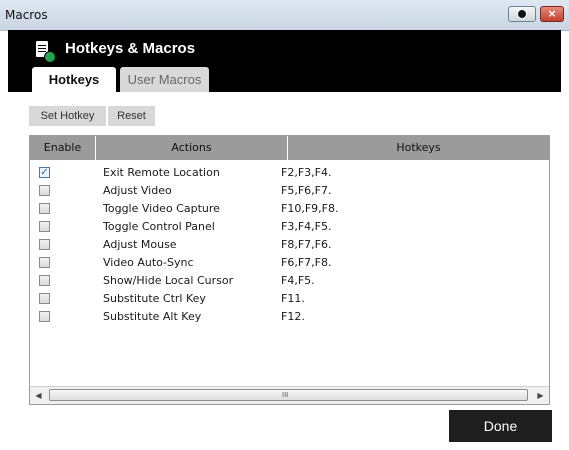 The image size is (569, 450). Describe the element at coordinates (540, 395) in the screenshot. I see `arrow-right-icon: ▶` at that location.